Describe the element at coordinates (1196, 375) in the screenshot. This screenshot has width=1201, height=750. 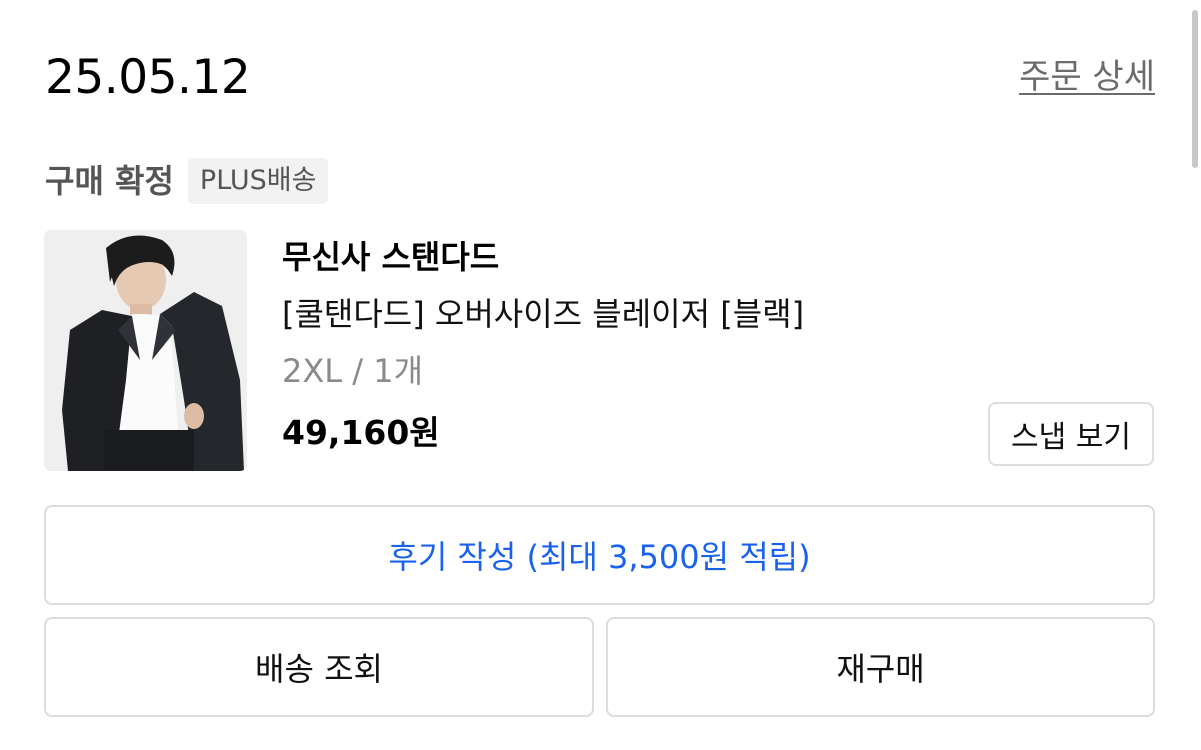
I see `scrollbar` at that location.